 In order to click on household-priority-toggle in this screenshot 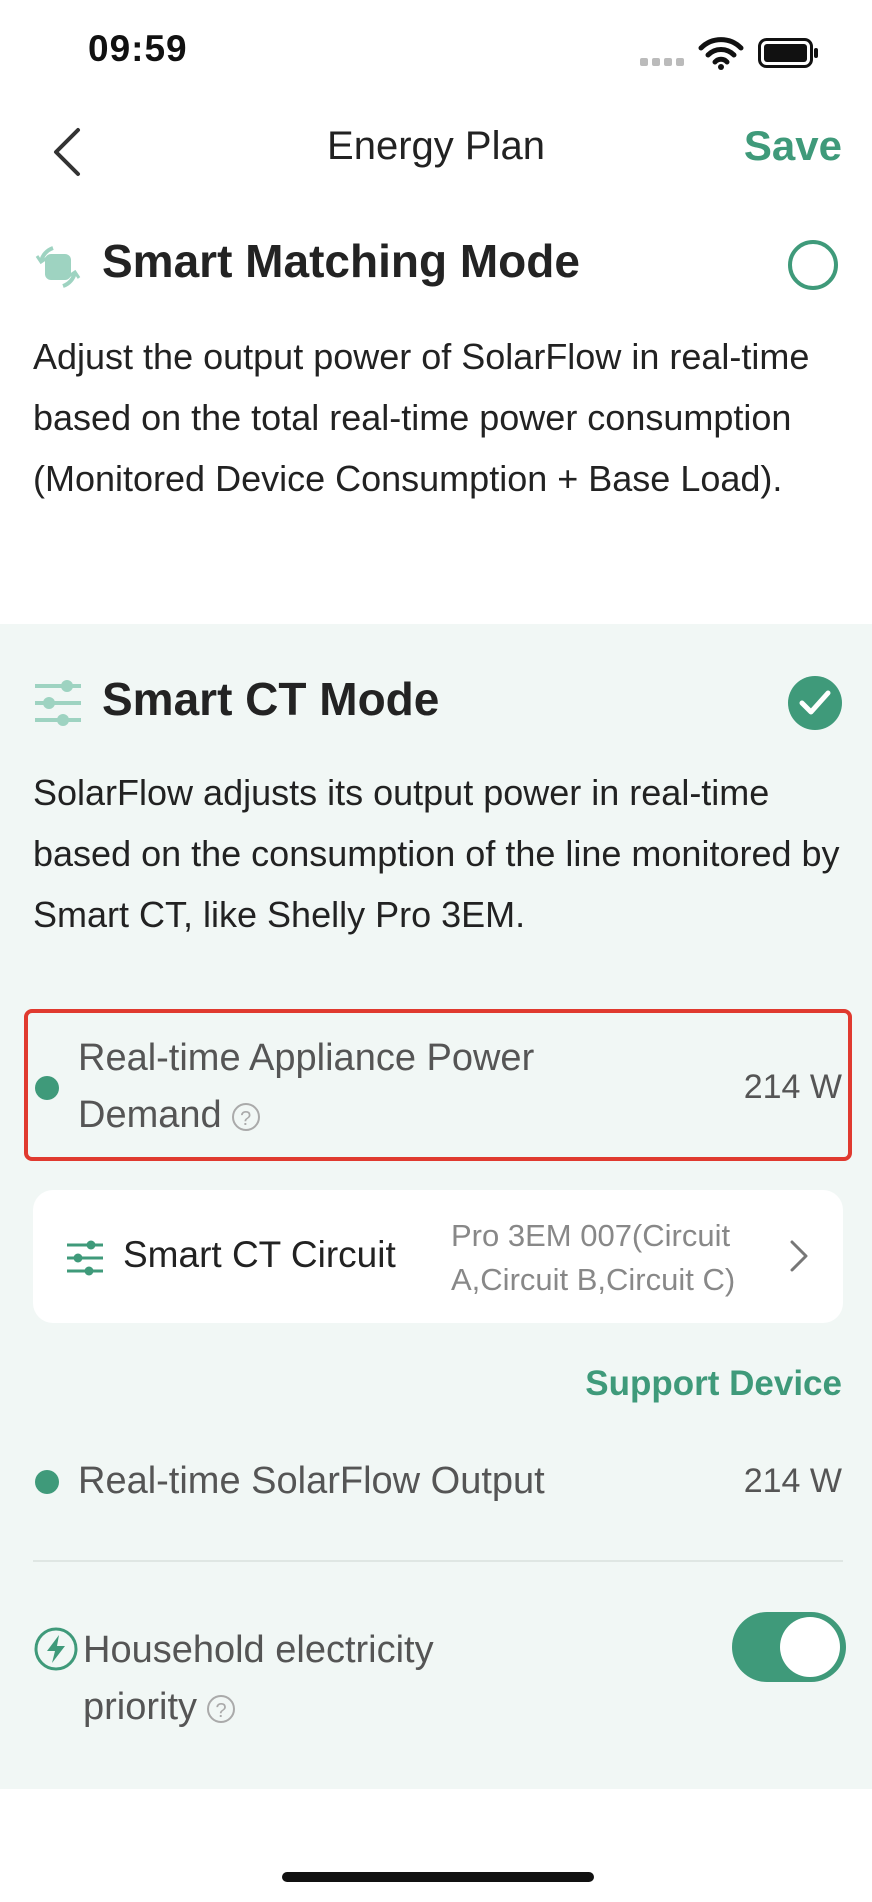, I will do `click(789, 1647)`.